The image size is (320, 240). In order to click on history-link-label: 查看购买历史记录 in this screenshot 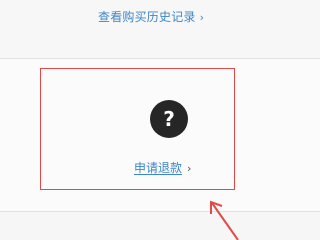, I will do `click(147, 17)`.